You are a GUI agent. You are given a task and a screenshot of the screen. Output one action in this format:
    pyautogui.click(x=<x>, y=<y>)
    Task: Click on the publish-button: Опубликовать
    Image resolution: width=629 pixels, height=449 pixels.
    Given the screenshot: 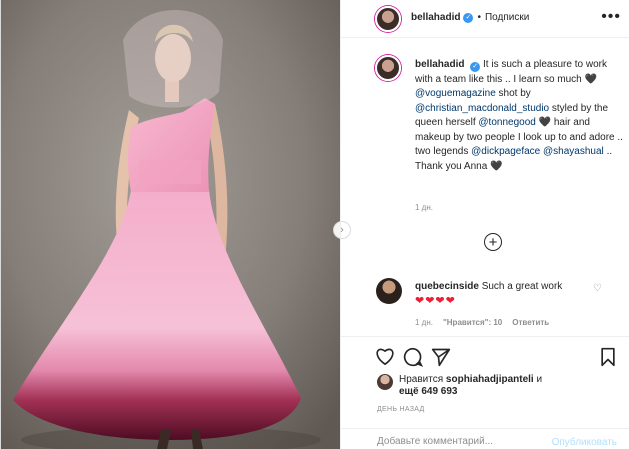 What is the action you would take?
    pyautogui.click(x=584, y=442)
    